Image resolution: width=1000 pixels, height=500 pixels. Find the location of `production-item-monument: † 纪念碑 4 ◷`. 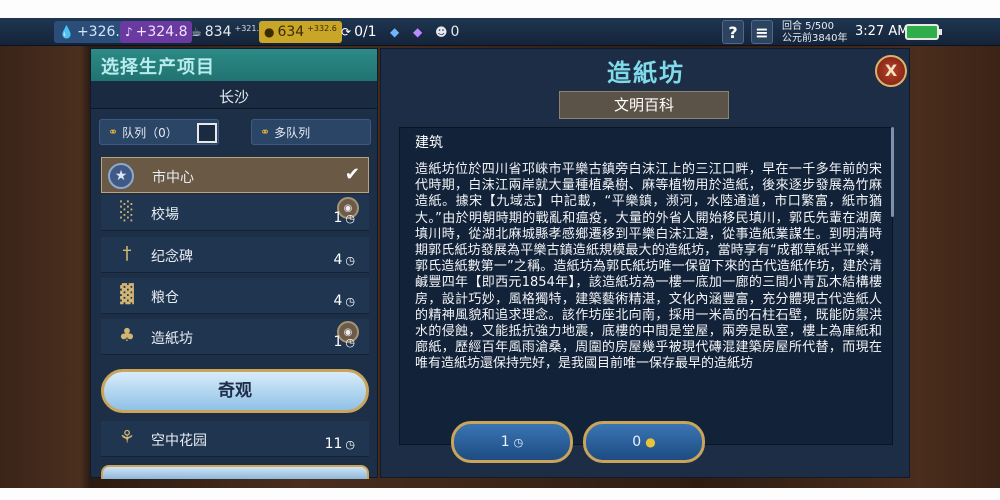

production-item-monument: † 纪念碑 4 ◷ is located at coordinates (235, 255).